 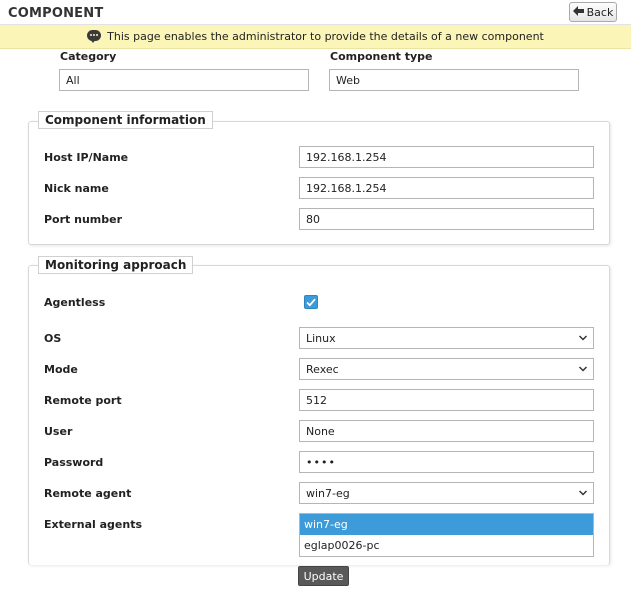 What do you see at coordinates (328, 493) in the screenshot?
I see `remote-agent-select-value: win7-eg` at bounding box center [328, 493].